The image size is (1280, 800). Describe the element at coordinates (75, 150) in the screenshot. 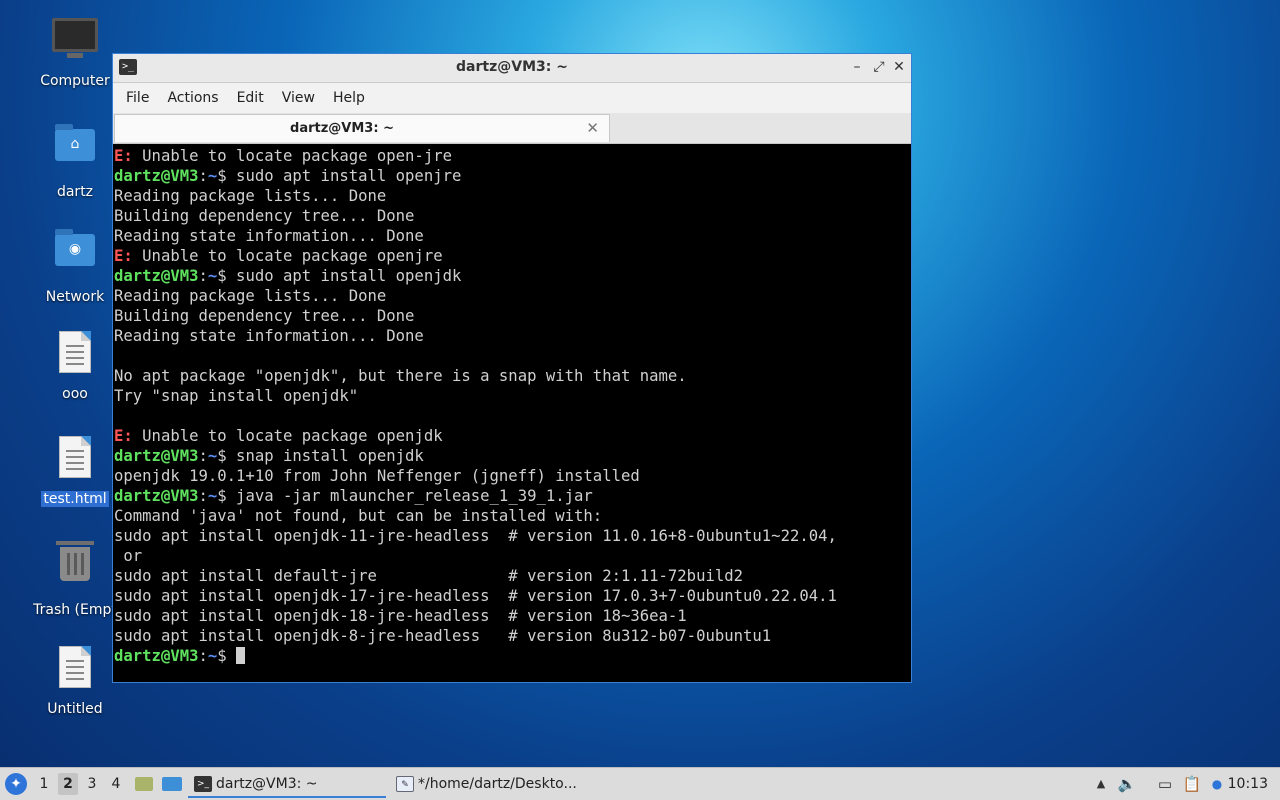

I see `home-folder-icon: ⌂` at that location.